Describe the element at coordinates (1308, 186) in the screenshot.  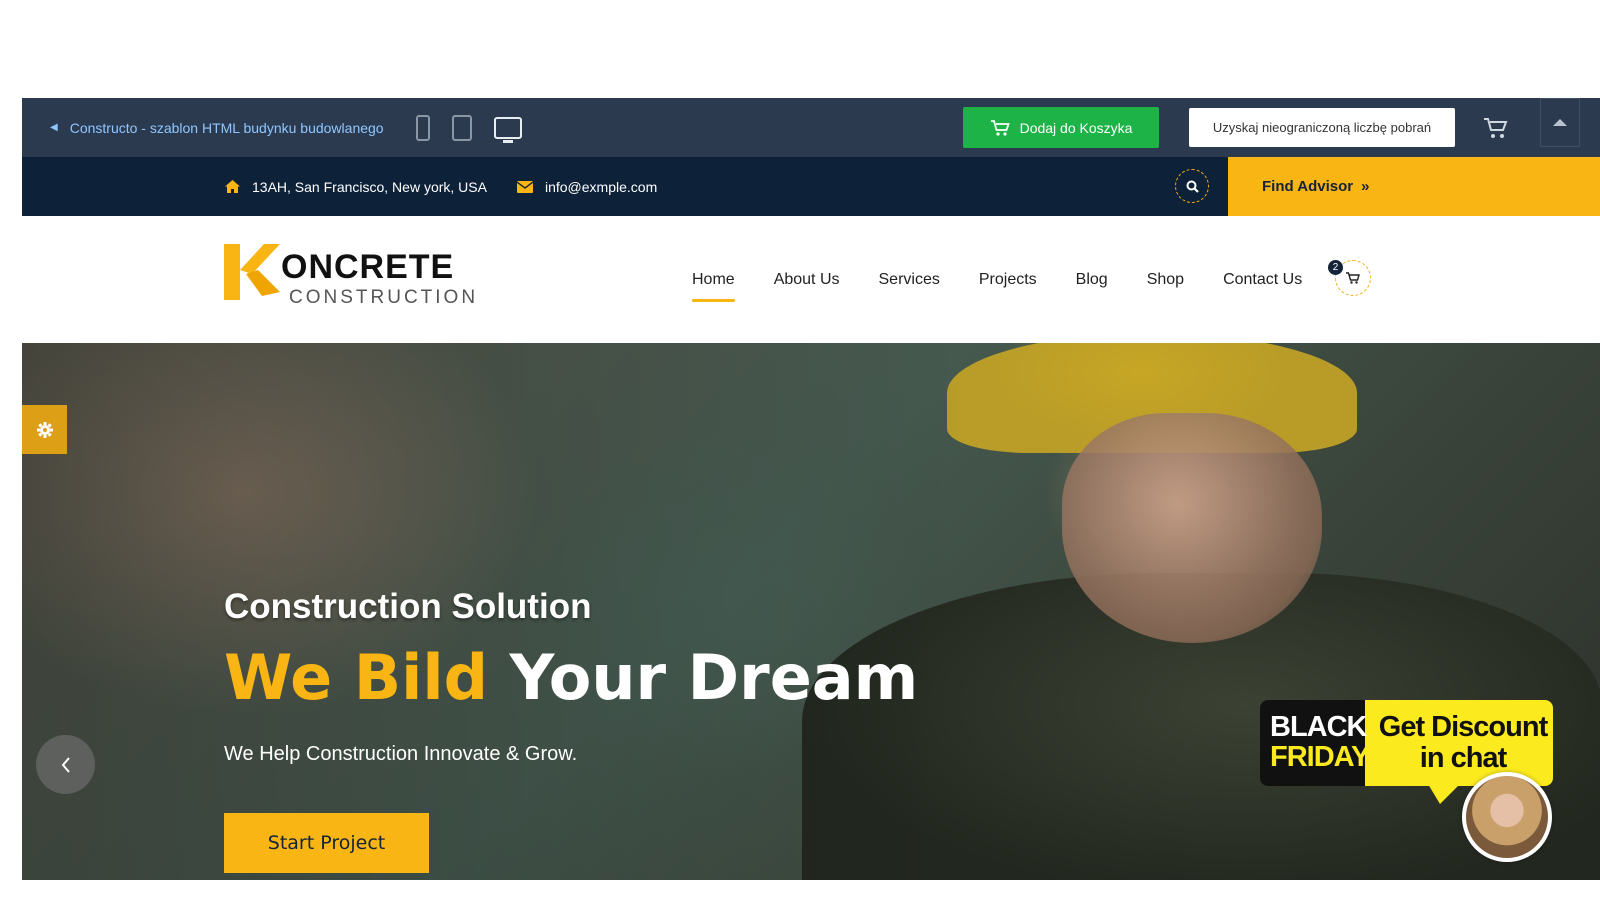
I see `find-advisor-label: Find Advisor` at that location.